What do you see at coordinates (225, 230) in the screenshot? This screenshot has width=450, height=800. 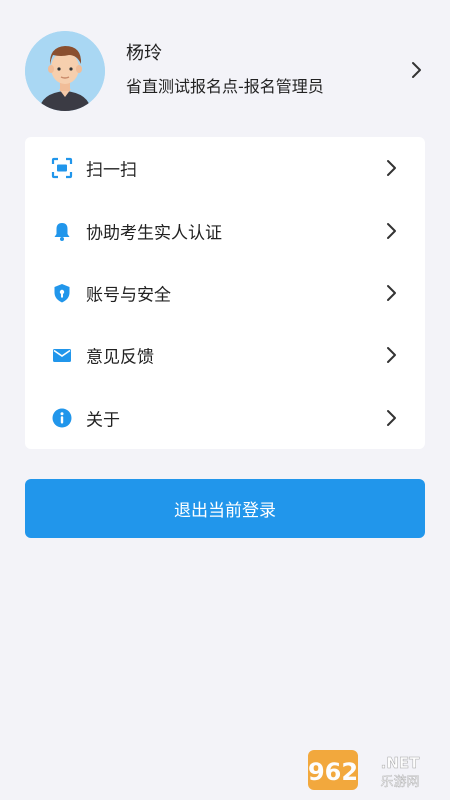 I see `menu-item-identity-verification: 协助考生实人认证` at bounding box center [225, 230].